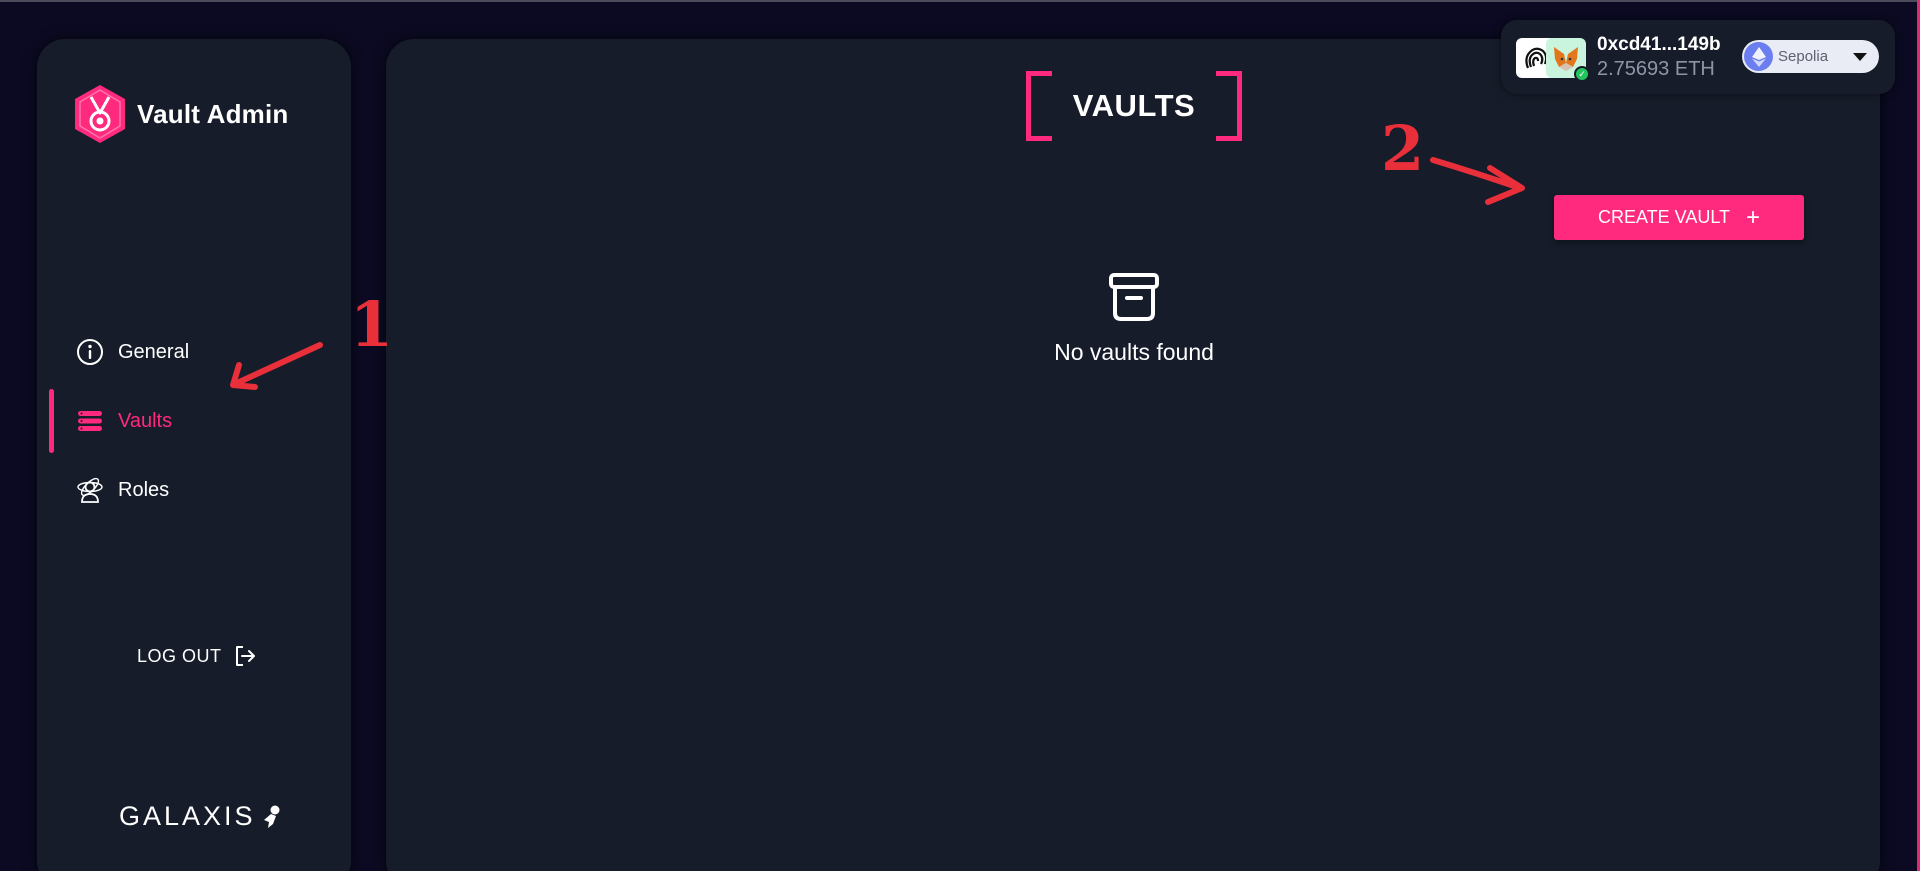  I want to click on create-vault-button: CREATE VAULT +, so click(1679, 217).